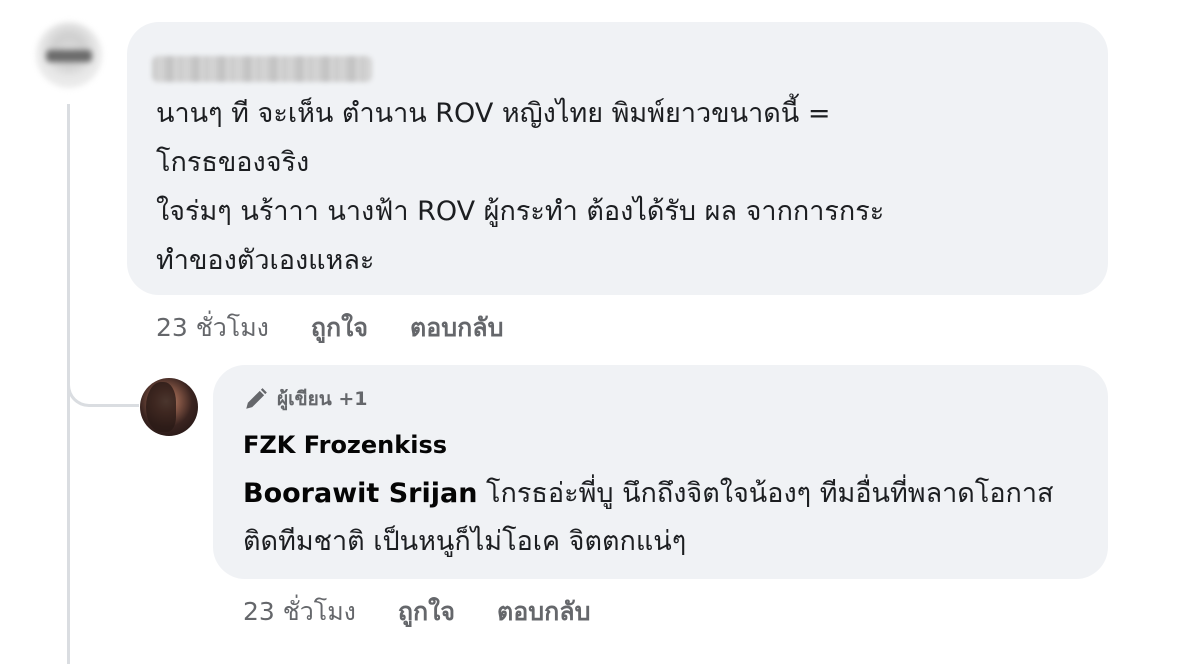 The image size is (1200, 664). What do you see at coordinates (256, 398) in the screenshot?
I see `pencil-icon` at bounding box center [256, 398].